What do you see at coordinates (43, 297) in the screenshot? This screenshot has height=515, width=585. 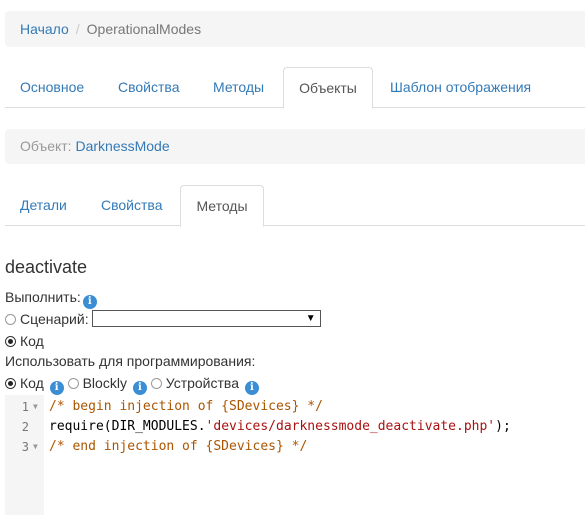 I see `execute-label: Выполнить:` at bounding box center [43, 297].